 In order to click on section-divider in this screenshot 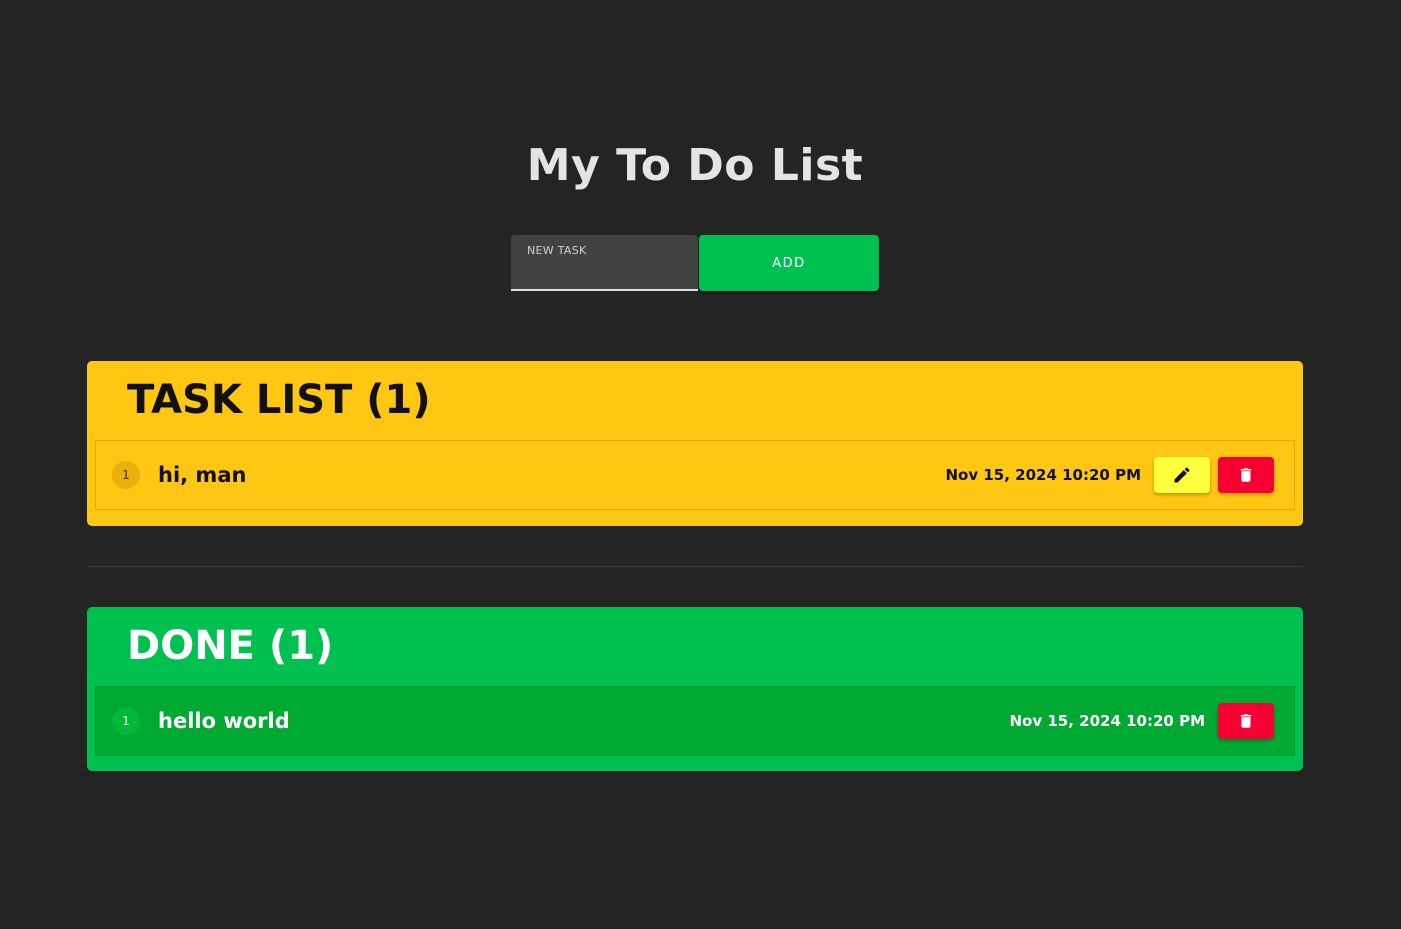, I will do `click(695, 566)`.